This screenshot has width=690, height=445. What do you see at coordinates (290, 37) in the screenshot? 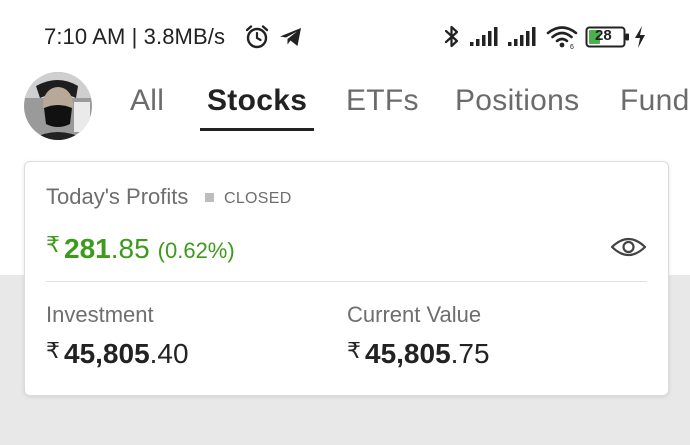
I see `telegram-icon` at bounding box center [290, 37].